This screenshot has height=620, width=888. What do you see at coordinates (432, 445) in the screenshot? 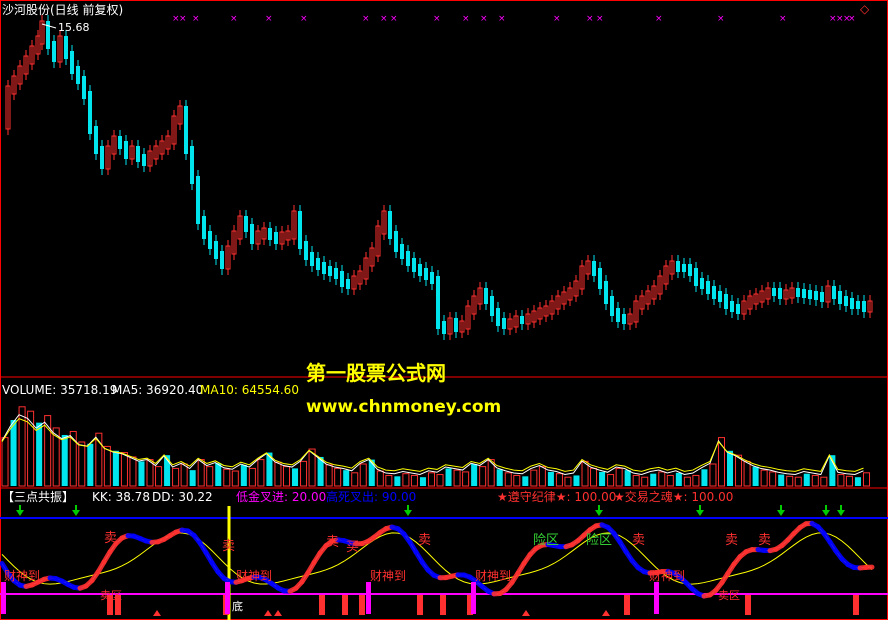
I see `volume-ma10-line` at bounding box center [432, 445].